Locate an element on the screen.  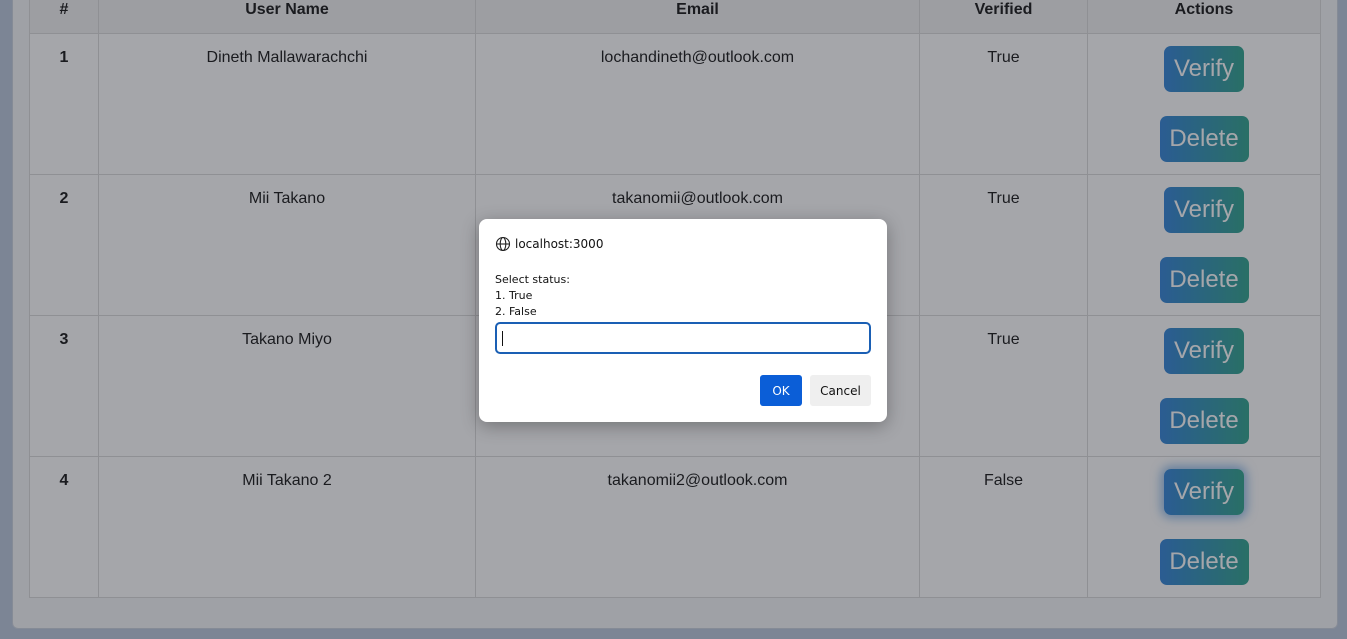
dialog-origin-text: localhost:3000 is located at coordinates (559, 244).